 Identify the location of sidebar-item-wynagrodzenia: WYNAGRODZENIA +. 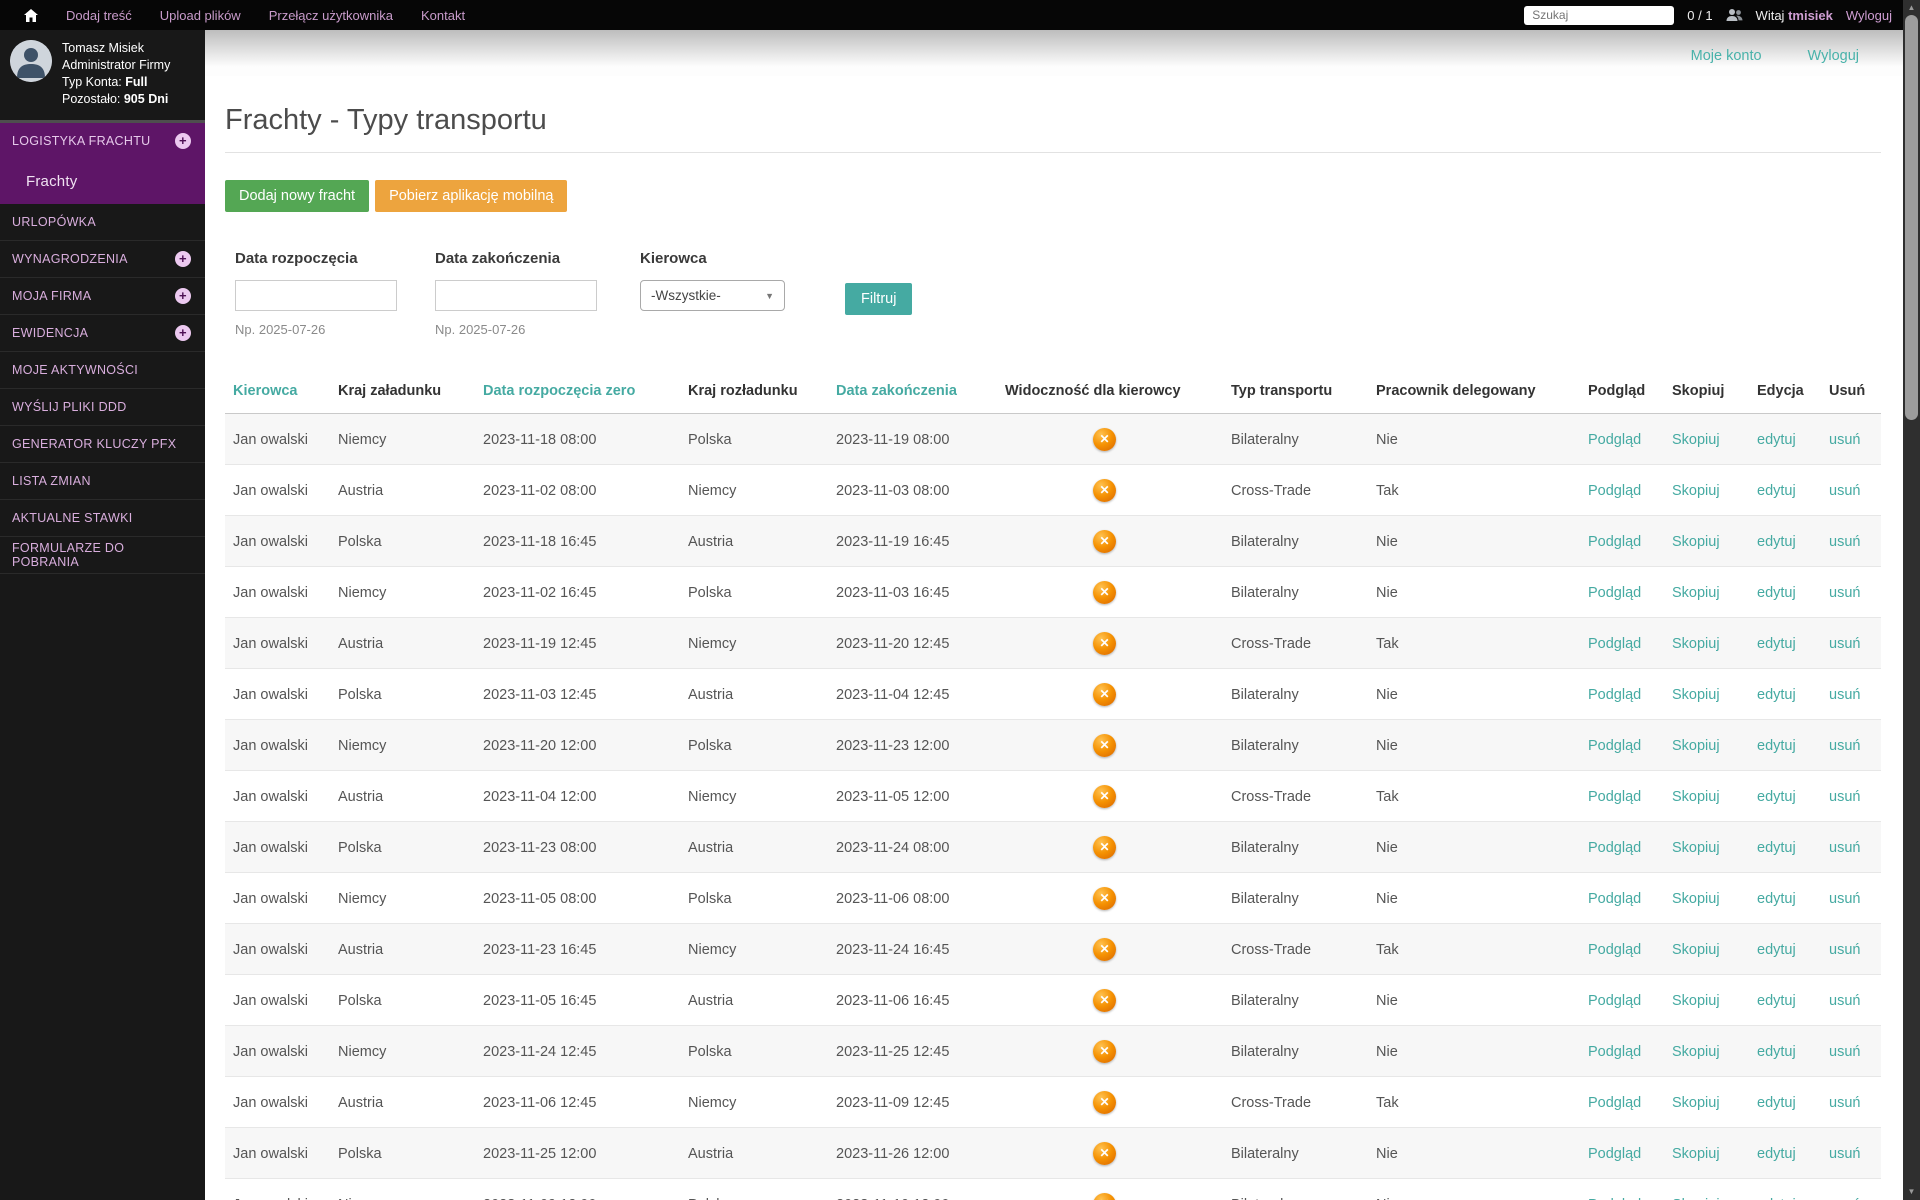
(102, 259).